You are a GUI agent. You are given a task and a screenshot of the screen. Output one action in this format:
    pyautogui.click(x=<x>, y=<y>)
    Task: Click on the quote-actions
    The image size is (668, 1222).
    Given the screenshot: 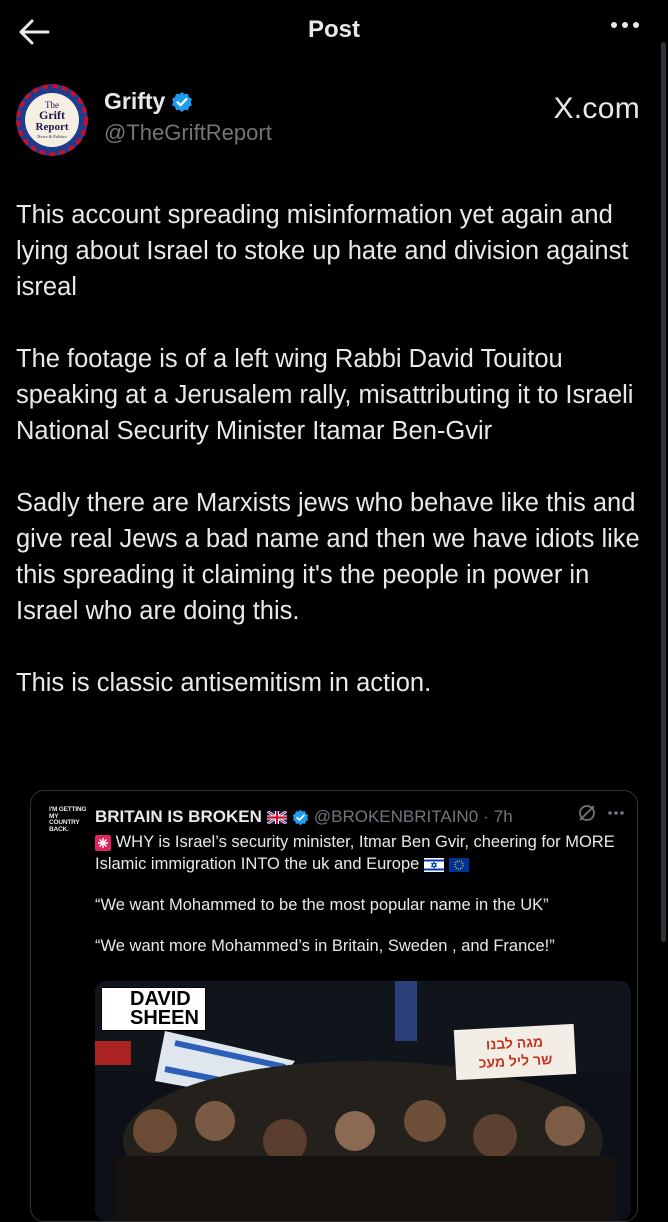 What is the action you would take?
    pyautogui.click(x=601, y=813)
    